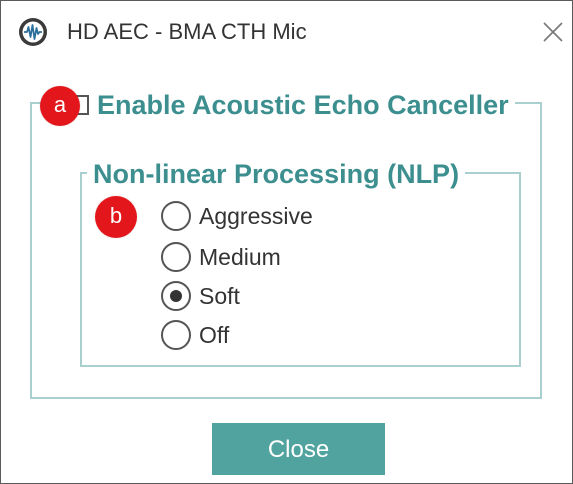  What do you see at coordinates (176, 257) in the screenshot?
I see `medium-radio` at bounding box center [176, 257].